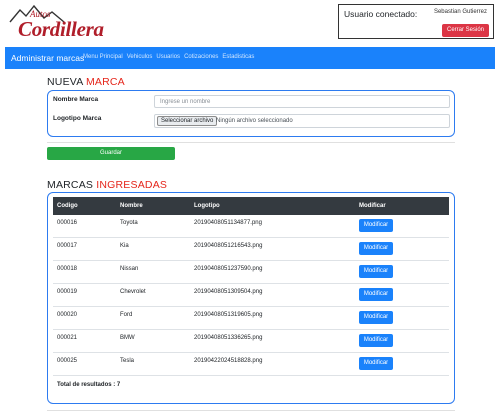 Image resolution: width=500 pixels, height=416 pixels. Describe the element at coordinates (251, 142) in the screenshot. I see `form-divider` at that location.